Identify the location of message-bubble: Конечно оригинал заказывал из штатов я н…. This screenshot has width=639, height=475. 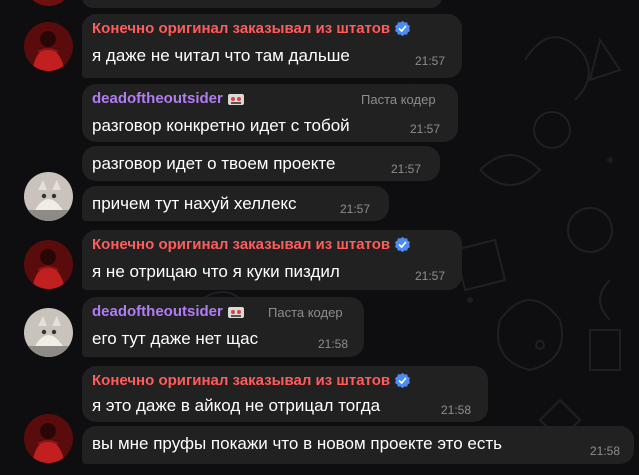
(272, 260).